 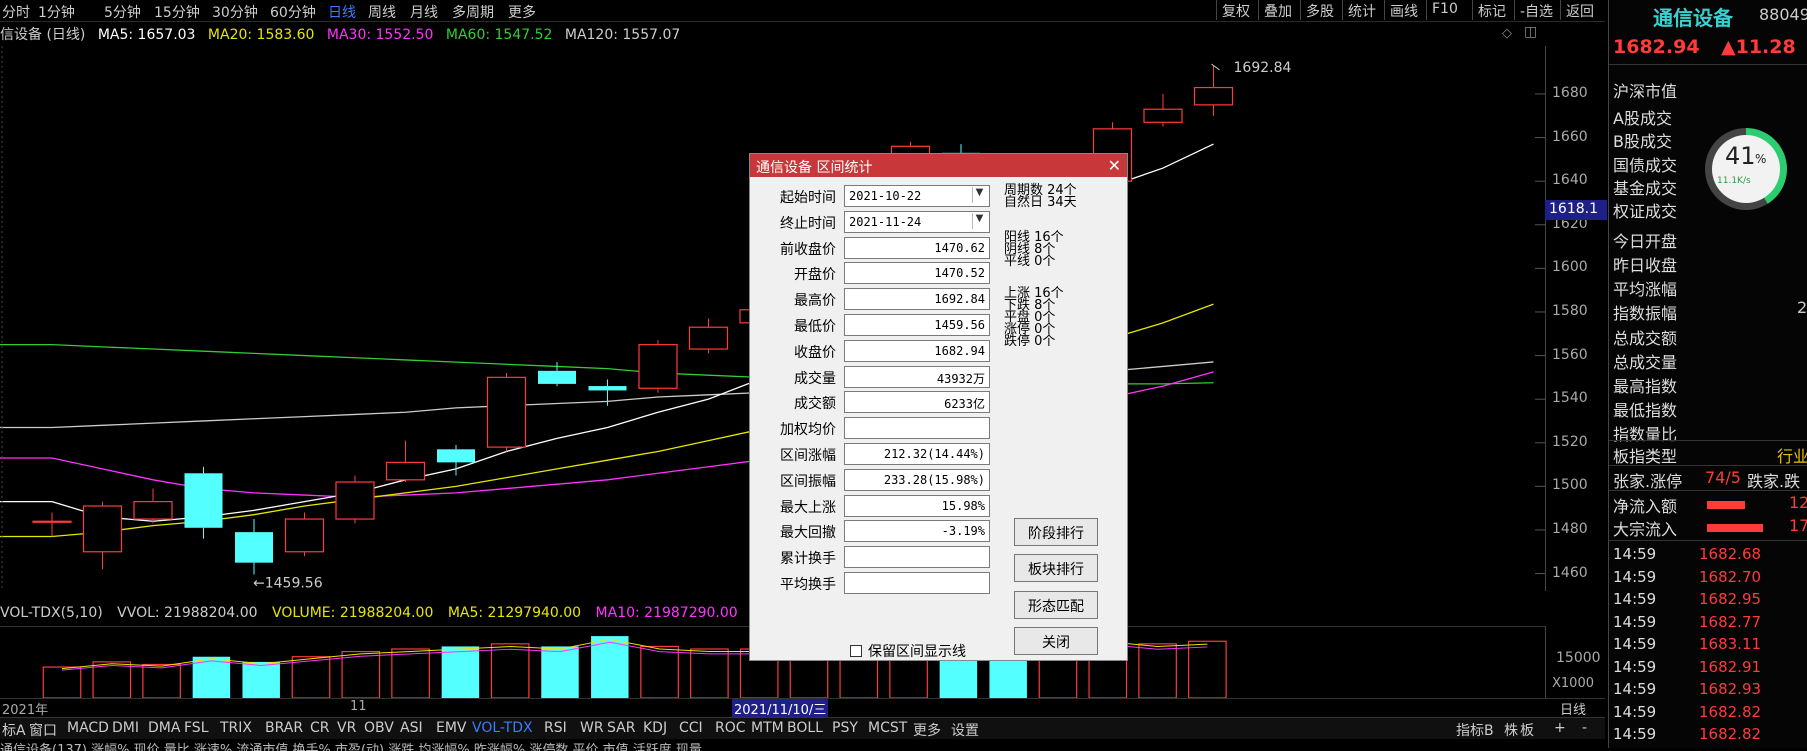 I want to click on period-tab-monthly: 月线, so click(x=424, y=12).